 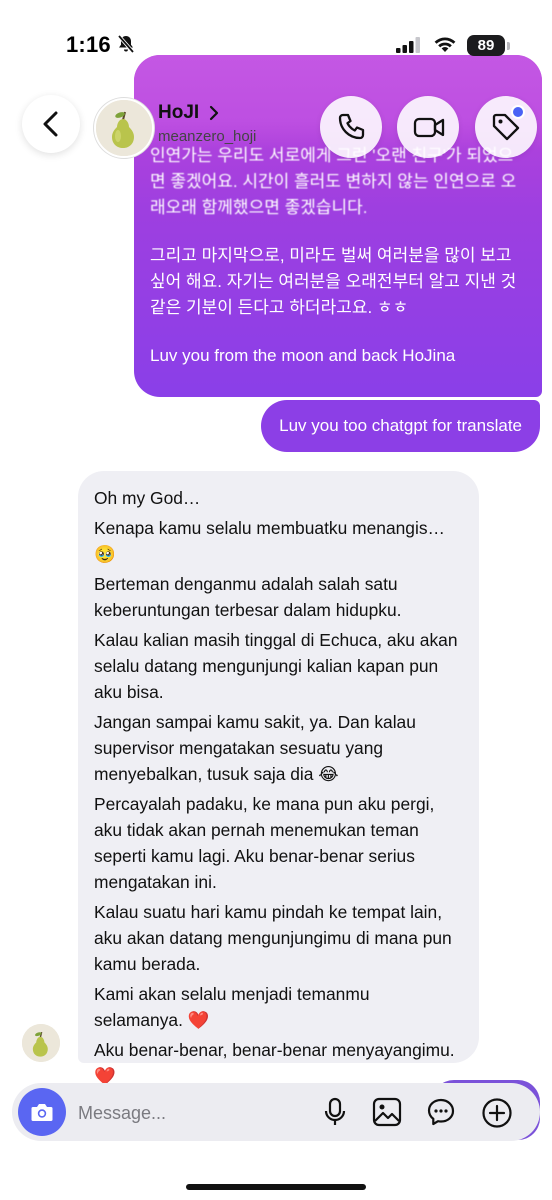 I want to click on message-text: Luv you from the moon and back HoJina, so click(x=303, y=355).